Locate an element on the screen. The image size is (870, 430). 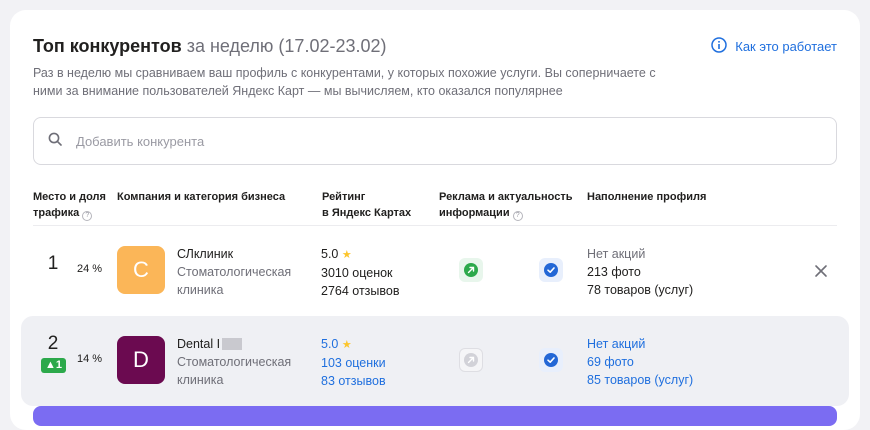
company-name: Dental I is located at coordinates (210, 344).